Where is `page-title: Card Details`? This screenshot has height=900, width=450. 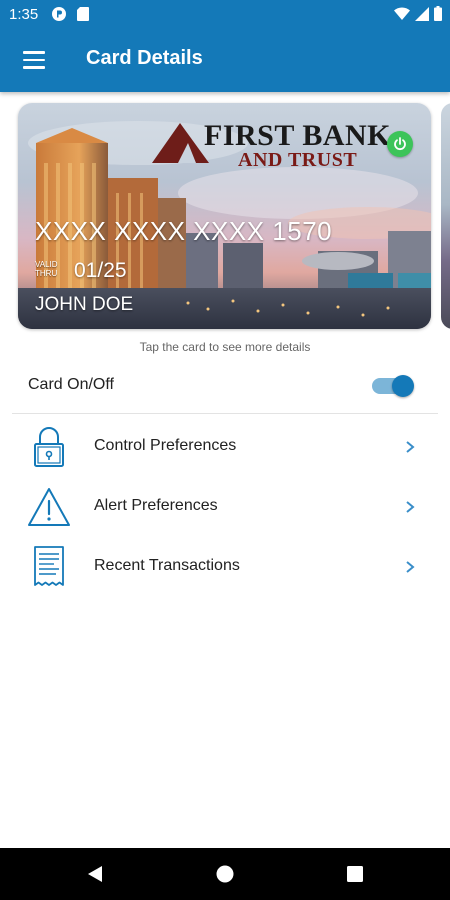
page-title: Card Details is located at coordinates (144, 58).